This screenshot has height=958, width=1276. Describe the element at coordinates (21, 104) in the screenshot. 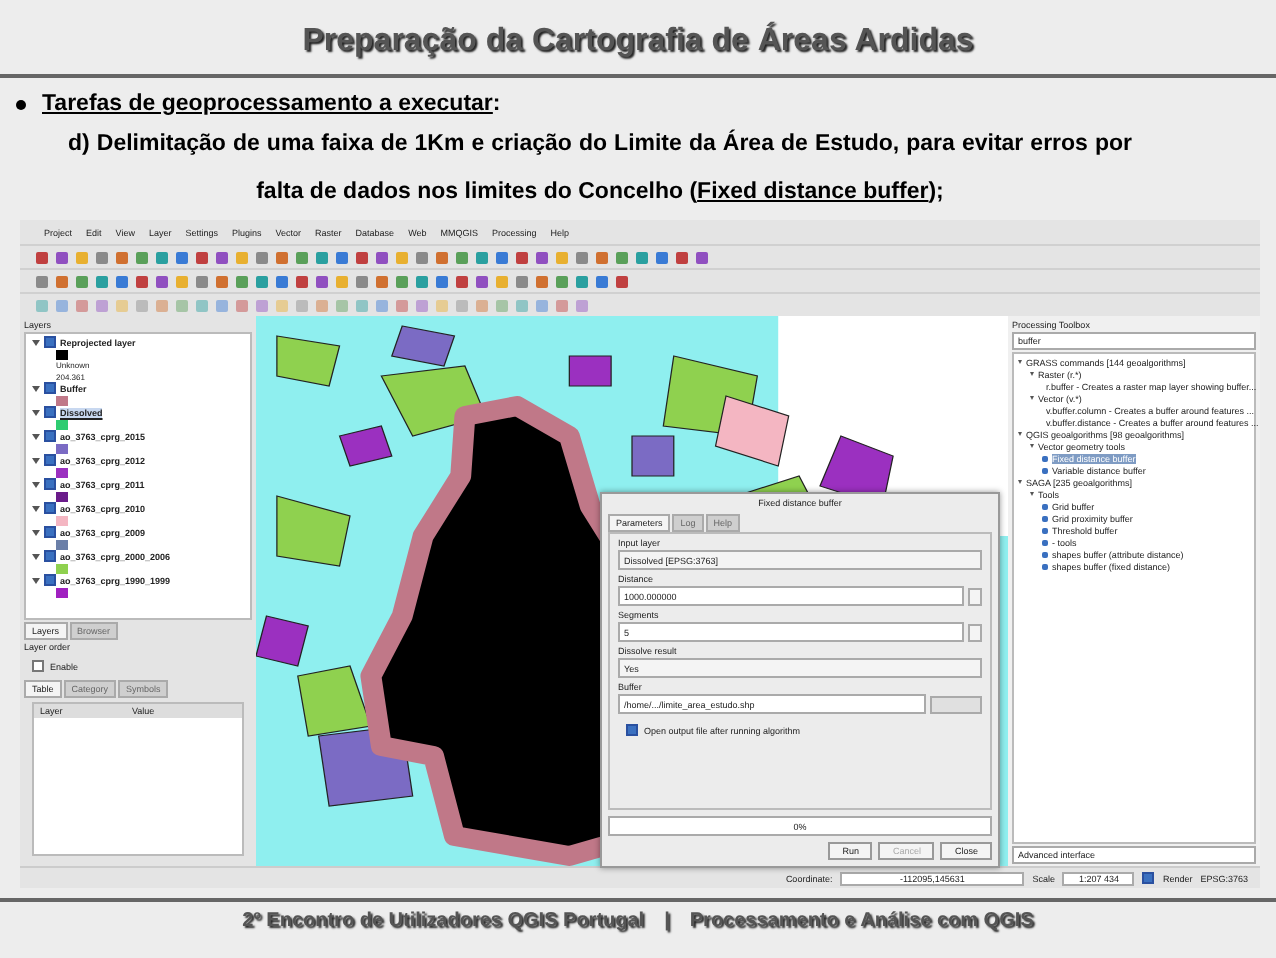

I see `bullet-icon` at that location.